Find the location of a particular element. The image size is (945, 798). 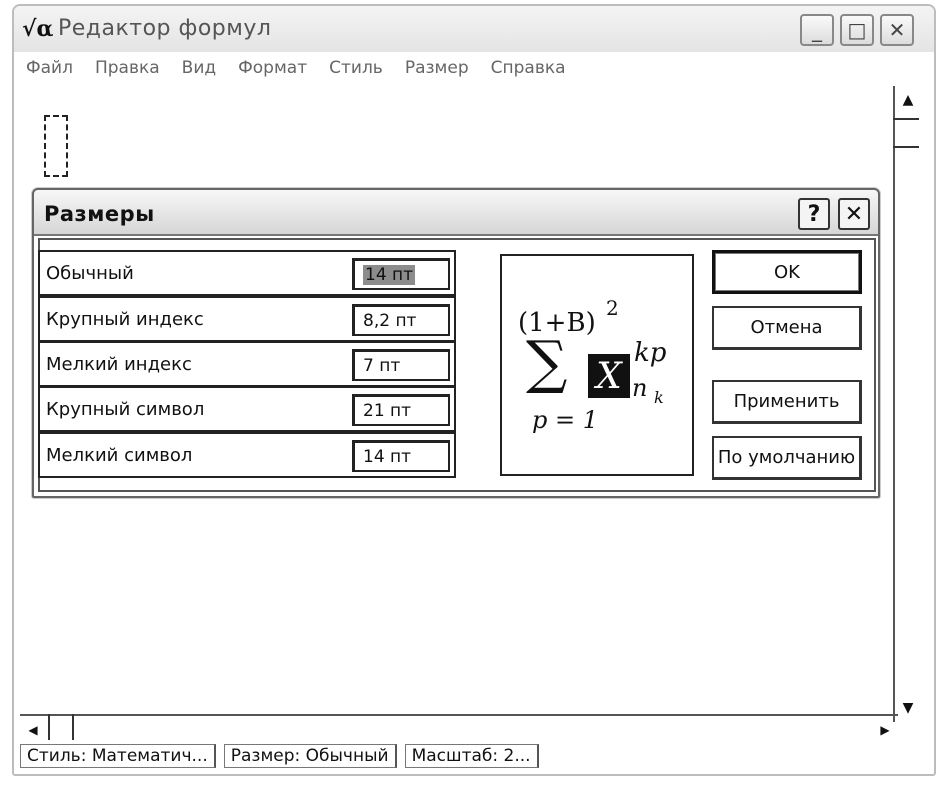

menu-style: Стиль is located at coordinates (356, 72).